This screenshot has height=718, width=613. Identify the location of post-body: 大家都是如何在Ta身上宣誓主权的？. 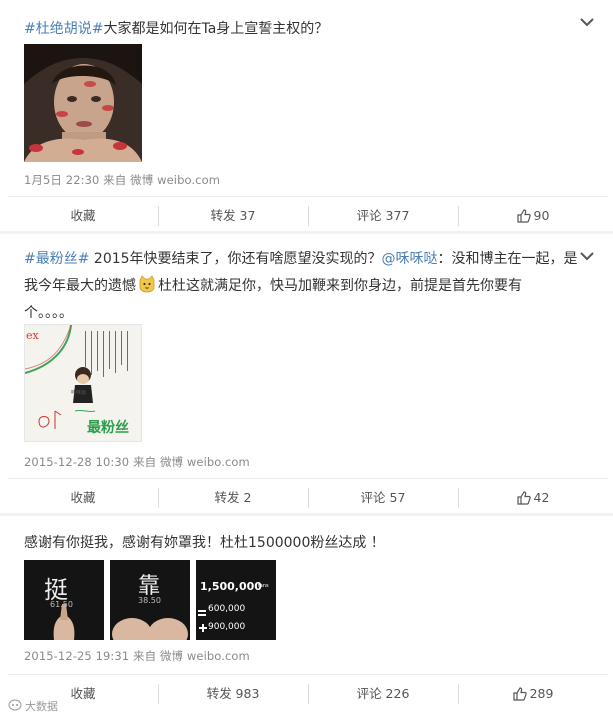
(216, 29).